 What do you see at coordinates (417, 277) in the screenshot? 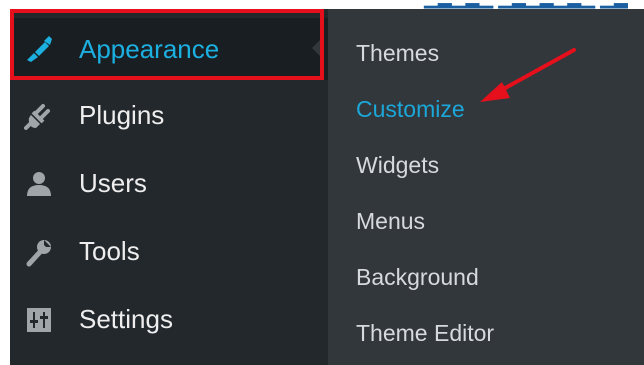
I see `submenu-item-background: Background` at bounding box center [417, 277].